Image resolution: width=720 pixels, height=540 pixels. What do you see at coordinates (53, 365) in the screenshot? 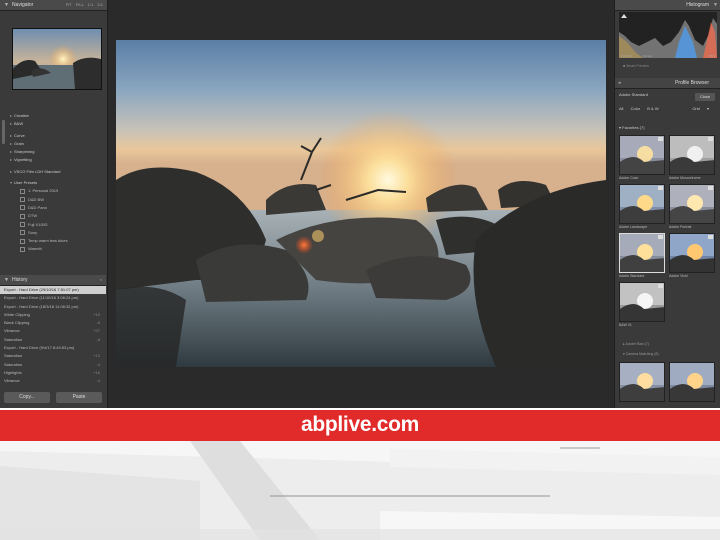
I see `history-row: Saturation -4` at bounding box center [53, 365].